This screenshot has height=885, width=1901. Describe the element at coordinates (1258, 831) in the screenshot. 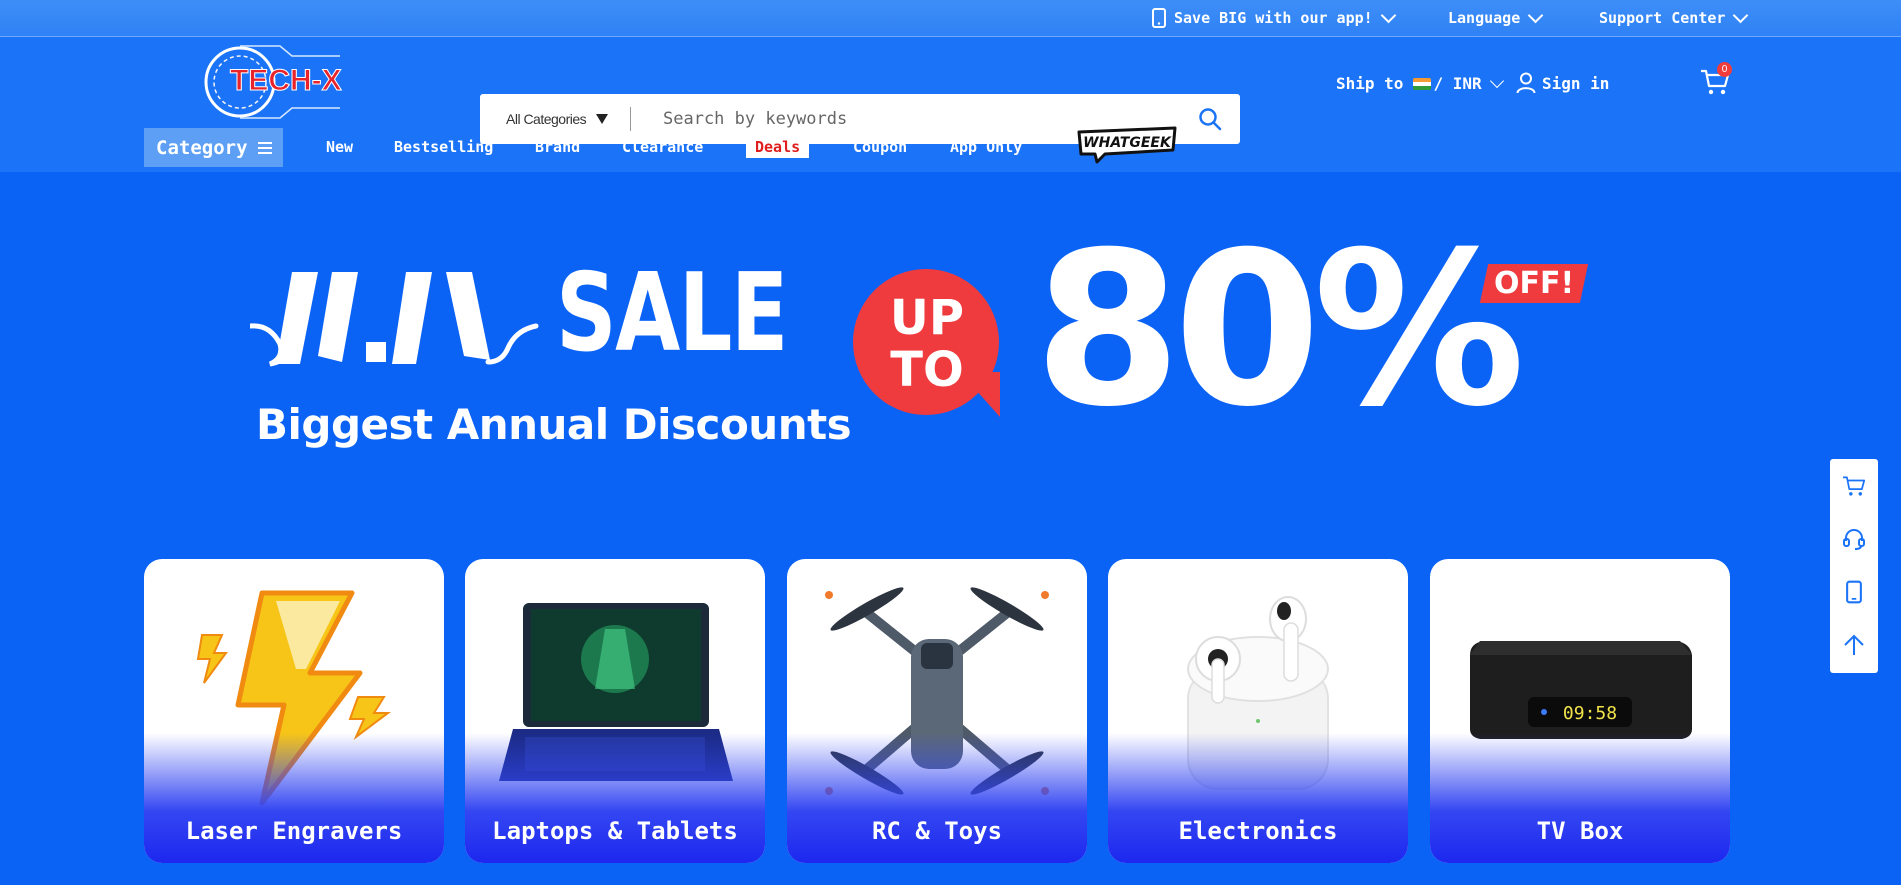

I see `category-label: Electronics` at that location.